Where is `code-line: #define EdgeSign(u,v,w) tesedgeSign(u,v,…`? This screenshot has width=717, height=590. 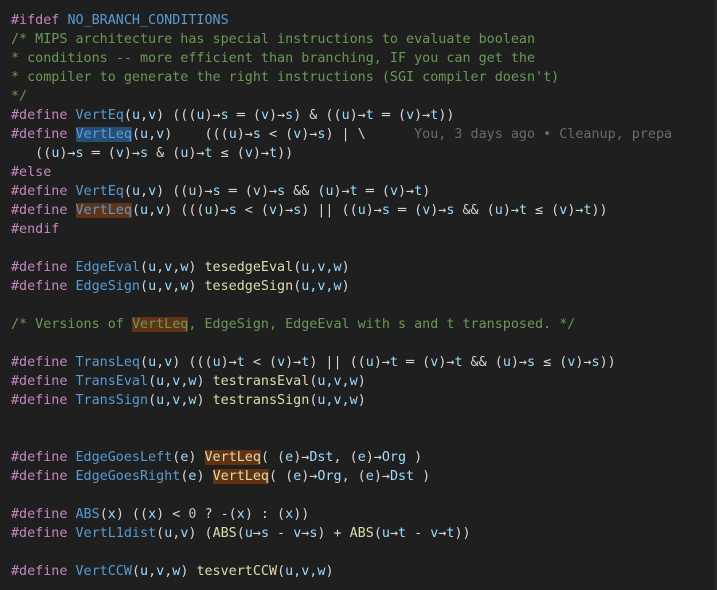 code-line: #define EdgeSign(u,v,w) tesedgeSign(u,v,… is located at coordinates (180, 286).